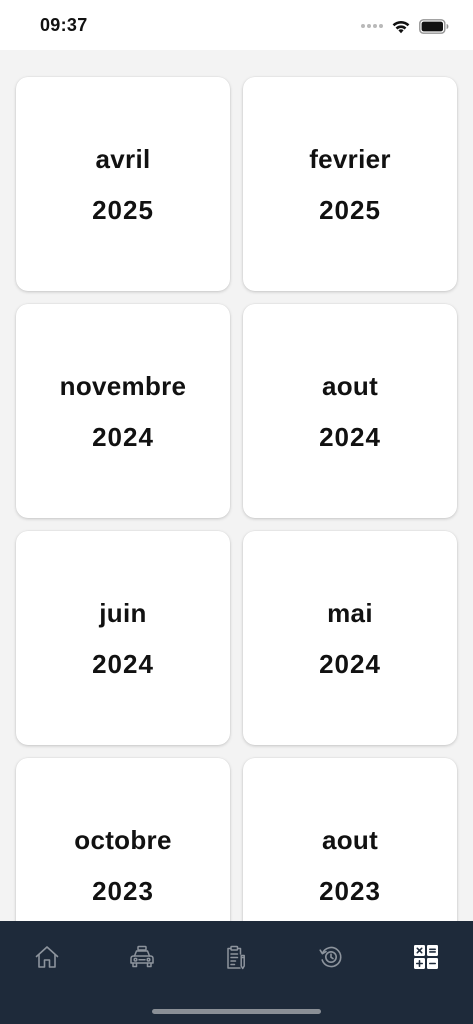 This screenshot has height=1024, width=473. Describe the element at coordinates (372, 26) in the screenshot. I see `signal-dots-icon` at that location.